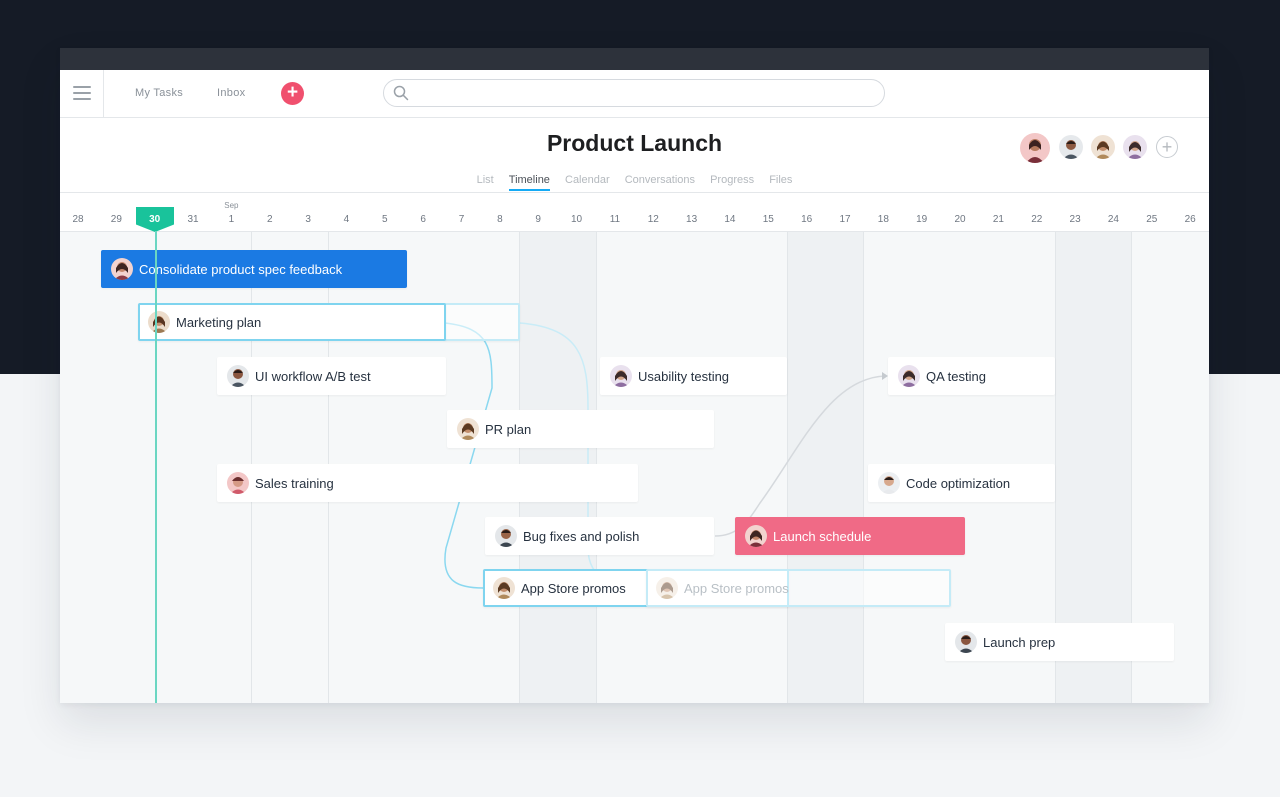  I want to click on task-code-optimization: Code optimization, so click(961, 483).